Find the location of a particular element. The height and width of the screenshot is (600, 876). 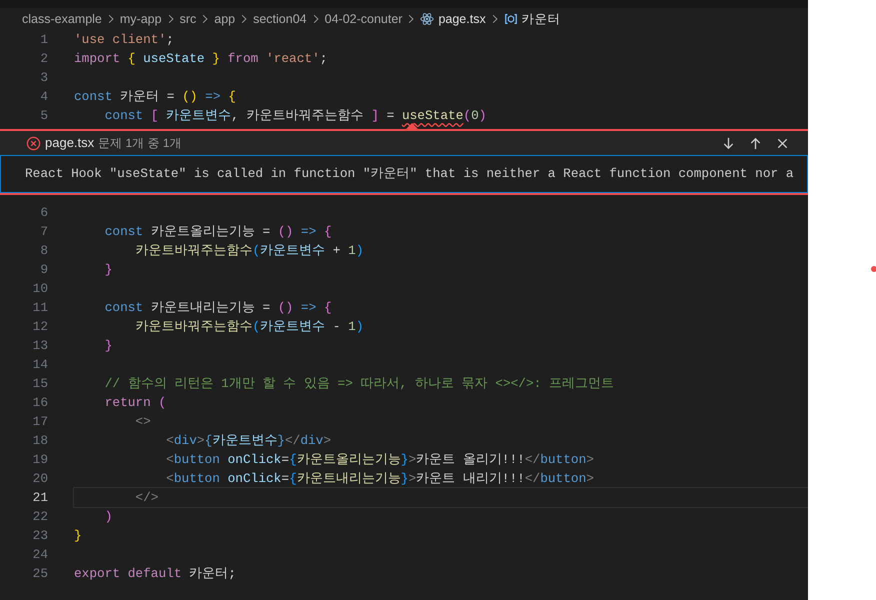

up-arrow-icon is located at coordinates (755, 143).